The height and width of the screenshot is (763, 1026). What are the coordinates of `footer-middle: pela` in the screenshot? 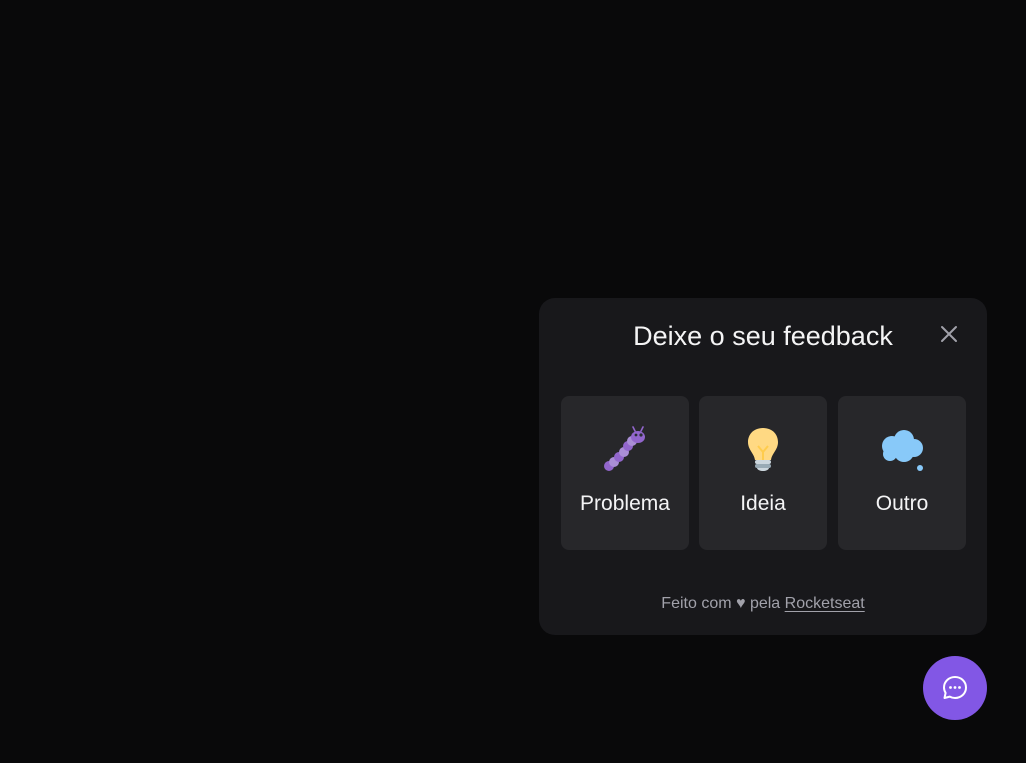 It's located at (765, 603).